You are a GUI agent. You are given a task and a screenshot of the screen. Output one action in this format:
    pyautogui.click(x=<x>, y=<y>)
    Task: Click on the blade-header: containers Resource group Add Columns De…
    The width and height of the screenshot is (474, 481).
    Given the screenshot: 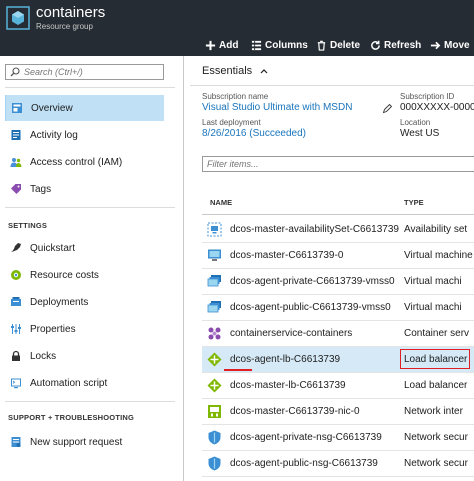 What is the action you would take?
    pyautogui.click(x=237, y=28)
    